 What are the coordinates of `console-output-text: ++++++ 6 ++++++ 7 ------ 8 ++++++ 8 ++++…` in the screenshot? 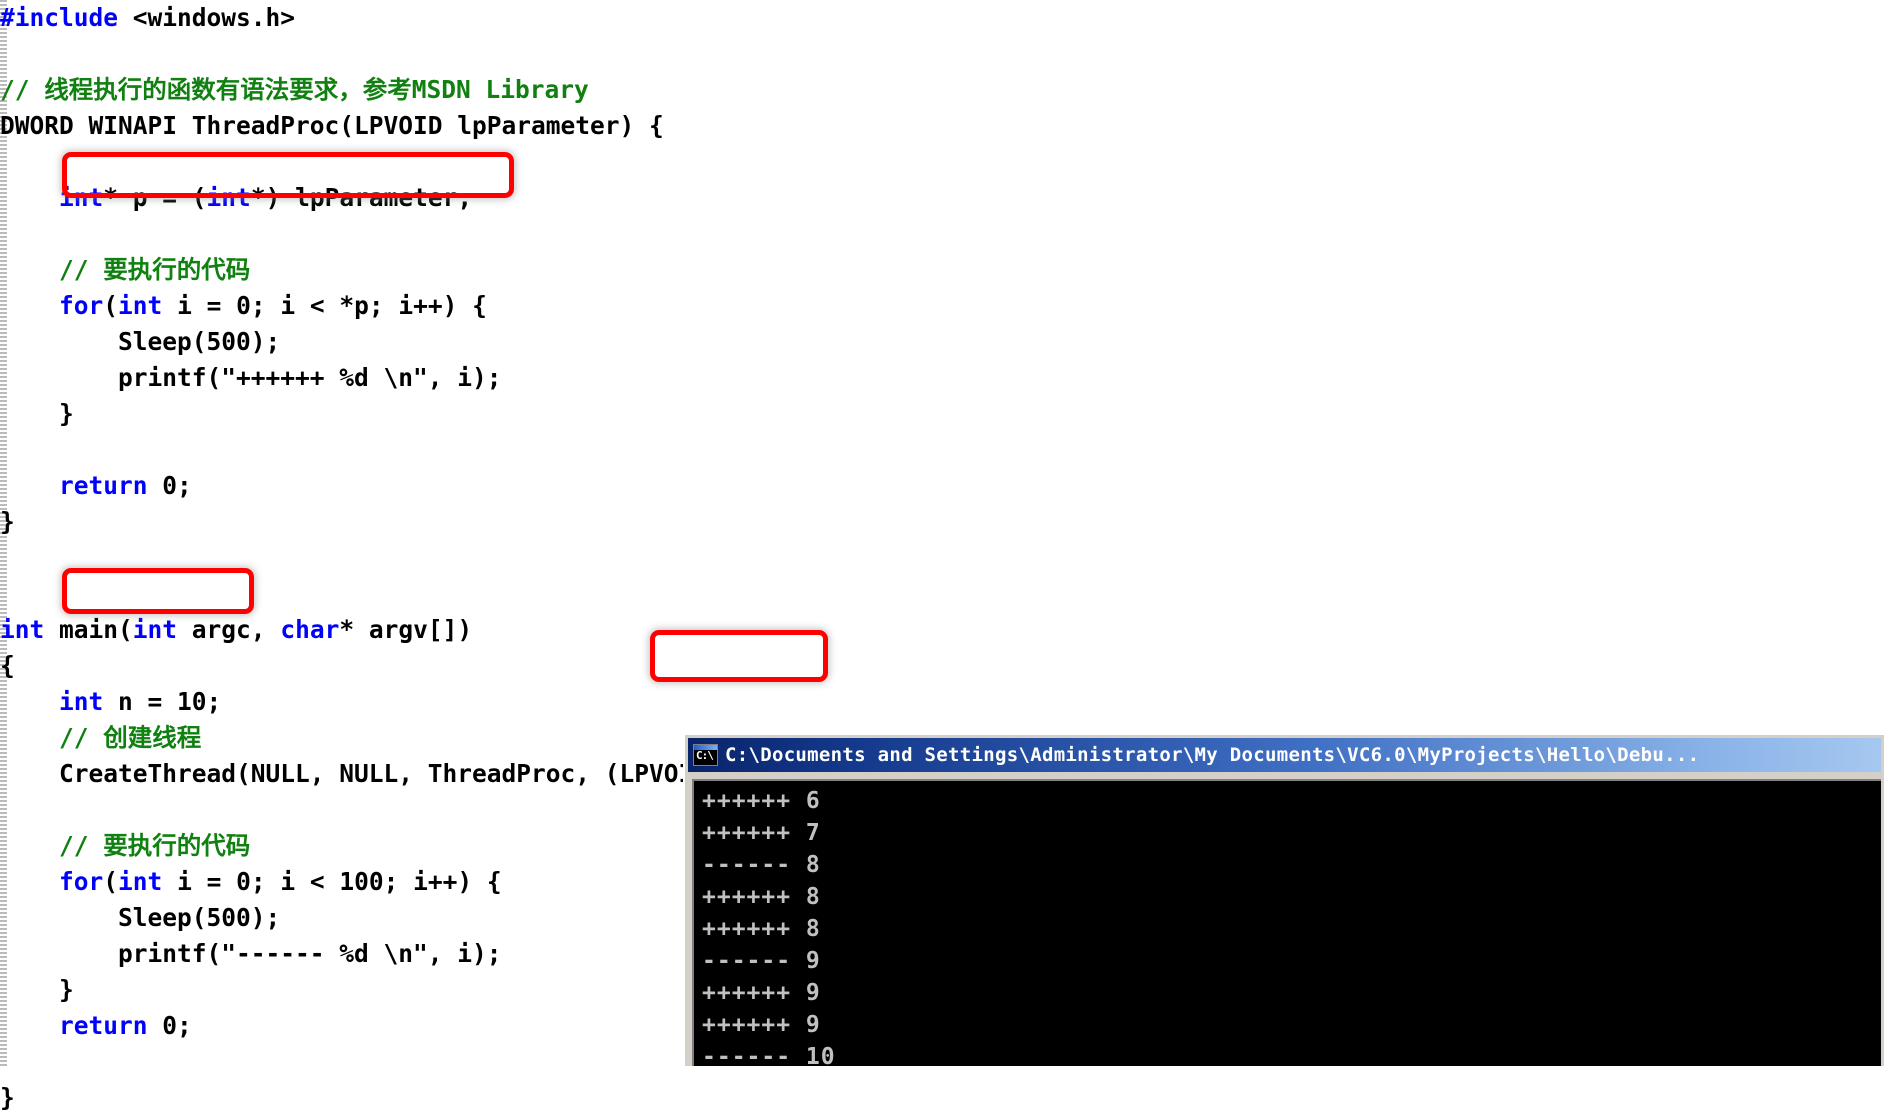 It's located at (769, 927).